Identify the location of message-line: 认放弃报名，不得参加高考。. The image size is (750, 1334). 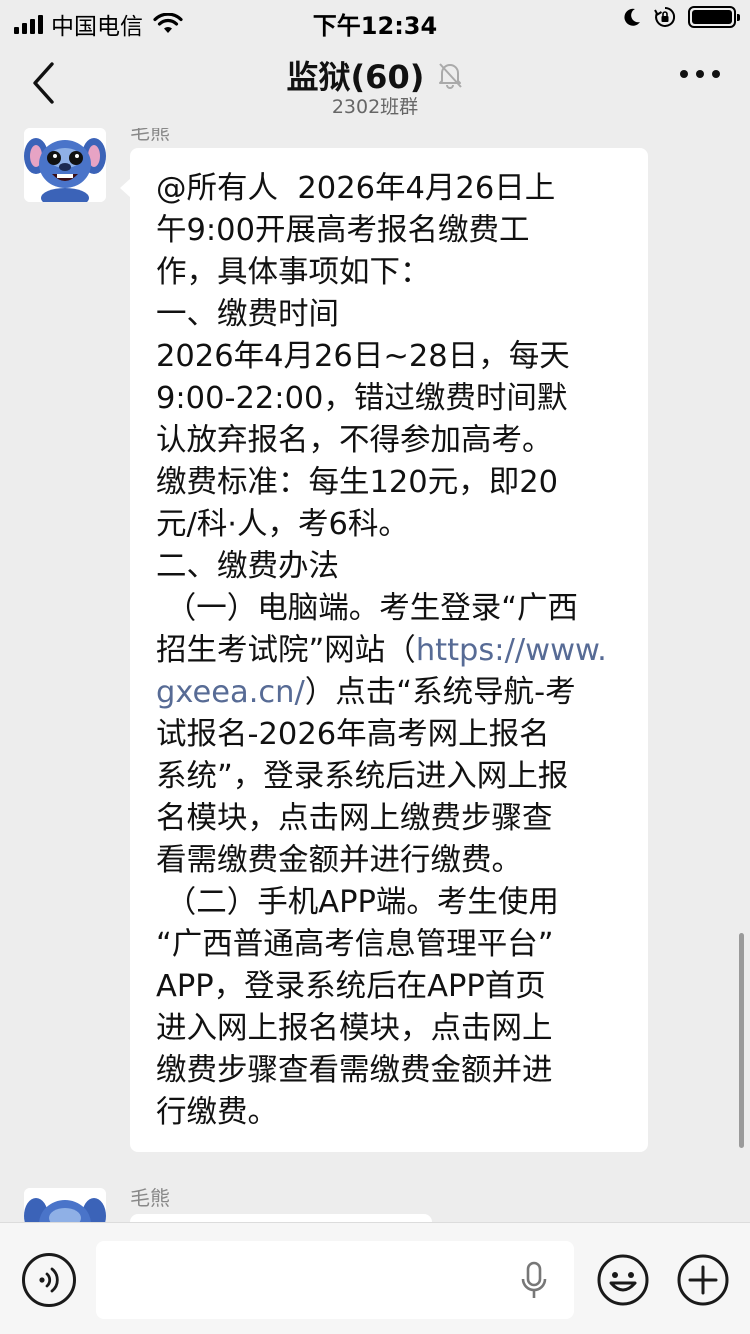
(354, 440).